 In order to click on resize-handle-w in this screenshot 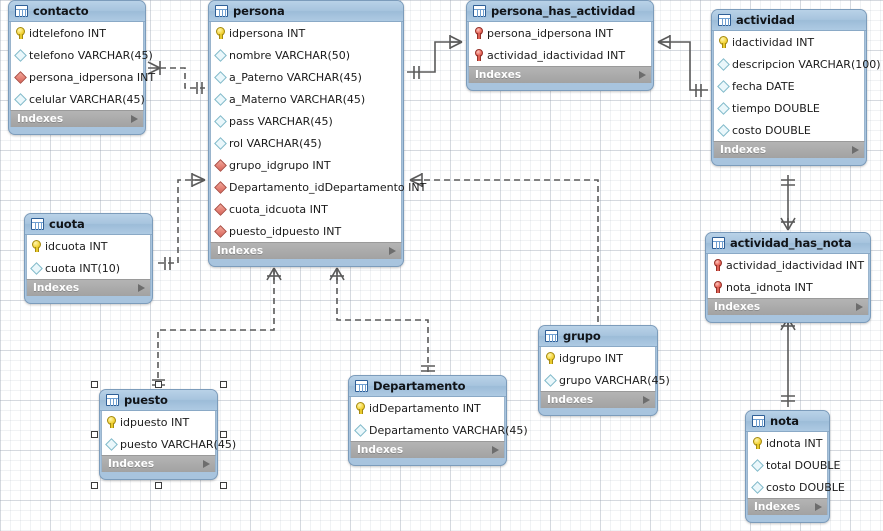, I will do `click(94, 434)`.